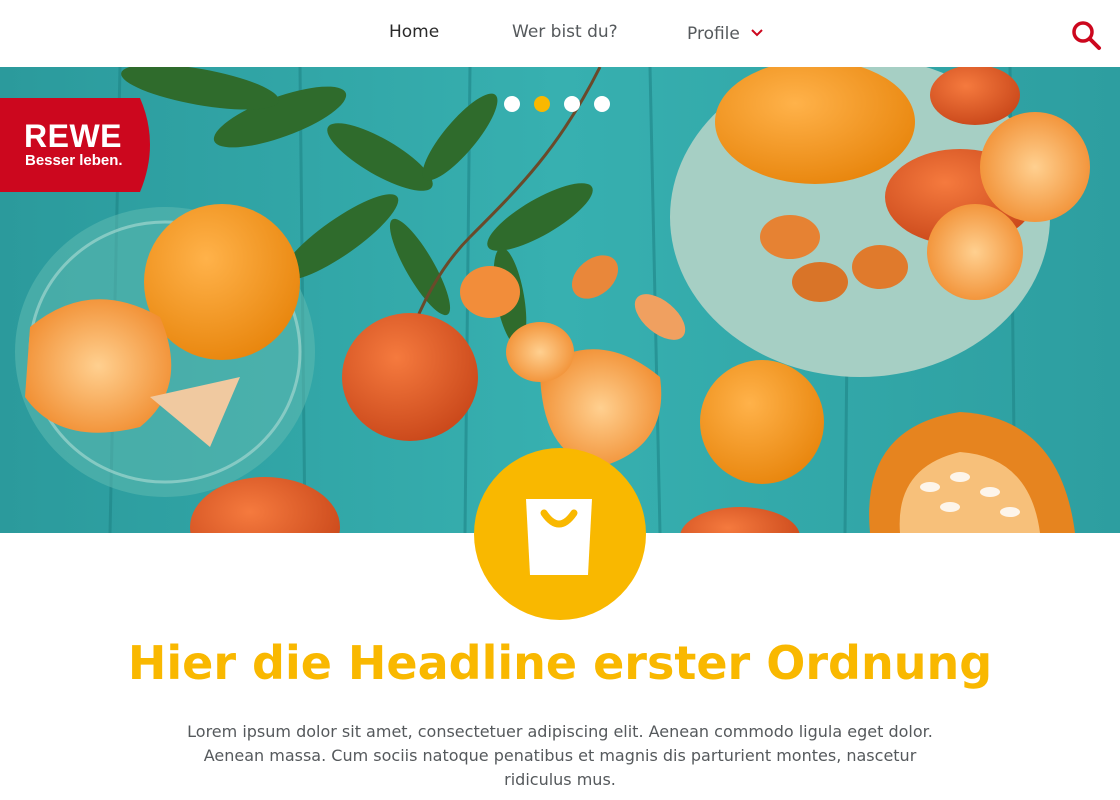  I want to click on logo-subtitle: Besser leben., so click(74, 160).